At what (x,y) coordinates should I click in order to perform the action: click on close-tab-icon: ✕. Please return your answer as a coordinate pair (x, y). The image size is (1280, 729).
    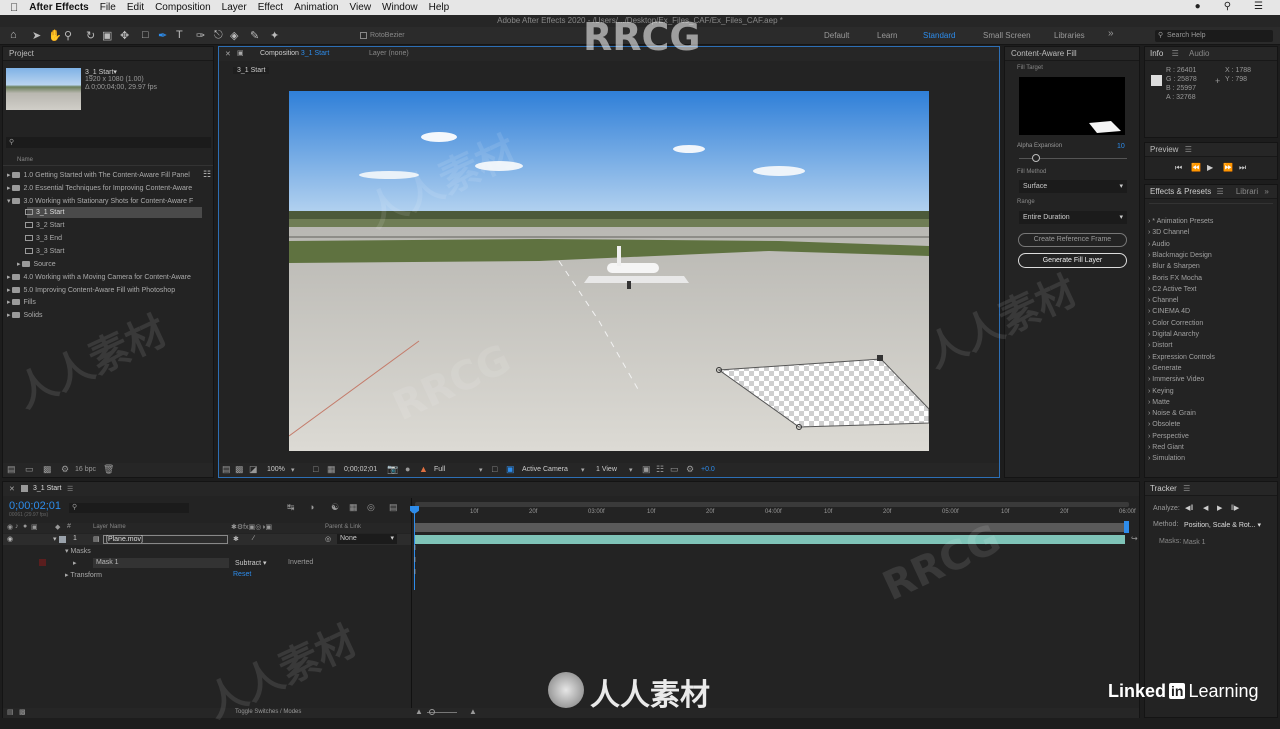
    Looking at the image, I should click on (12, 489).